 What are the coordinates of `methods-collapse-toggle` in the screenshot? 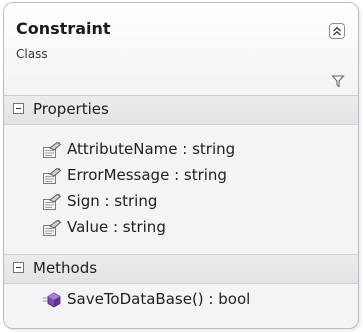 It's located at (18, 267).